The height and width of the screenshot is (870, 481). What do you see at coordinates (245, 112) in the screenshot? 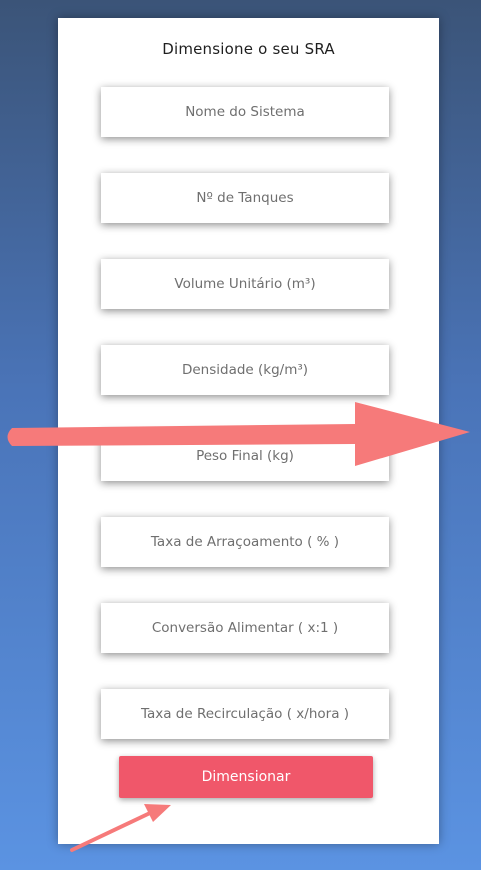
I see `system-name-input` at bounding box center [245, 112].